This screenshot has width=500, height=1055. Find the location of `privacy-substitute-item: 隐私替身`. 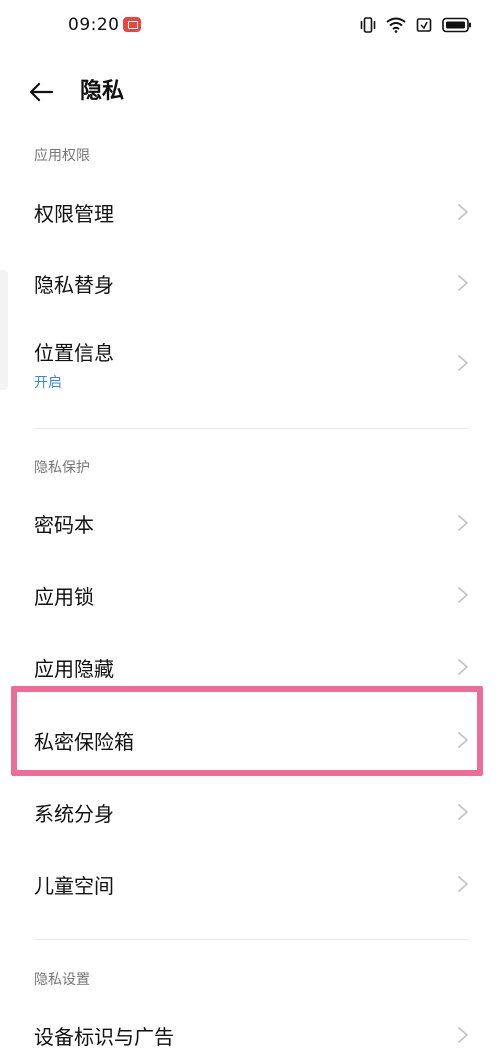

privacy-substitute-item: 隐私替身 is located at coordinates (250, 283).